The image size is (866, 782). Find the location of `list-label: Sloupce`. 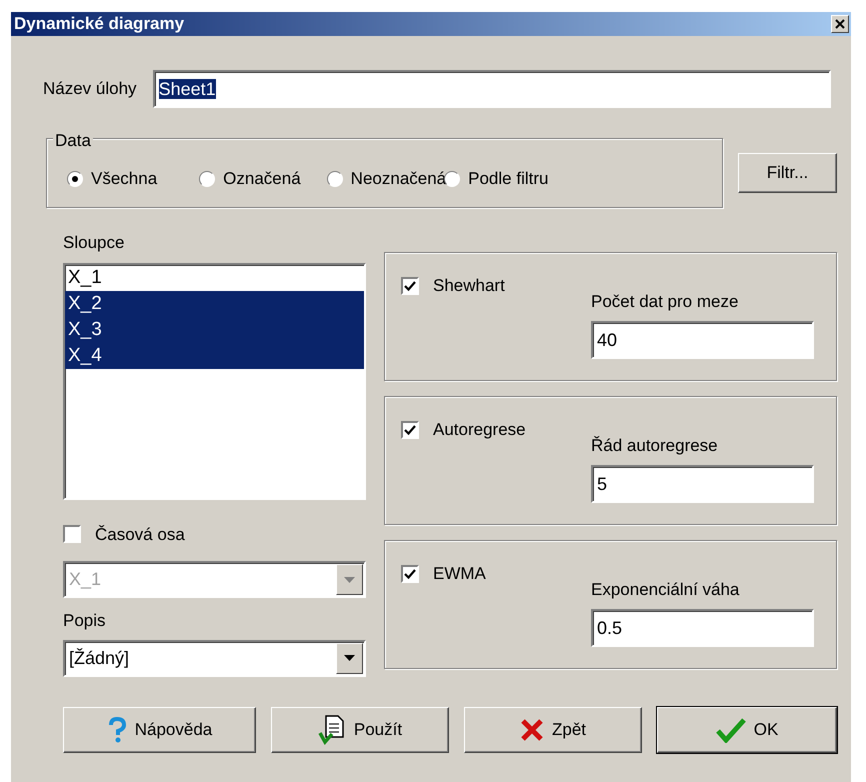

list-label: Sloupce is located at coordinates (94, 243).